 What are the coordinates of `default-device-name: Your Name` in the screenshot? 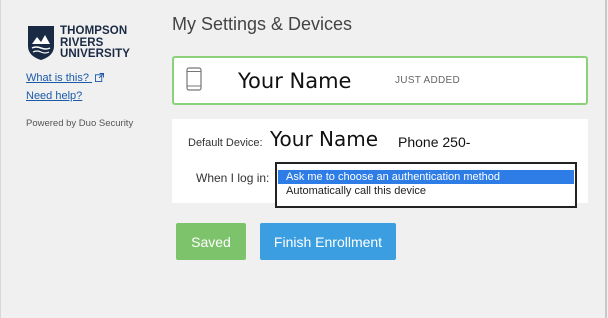 It's located at (324, 139).